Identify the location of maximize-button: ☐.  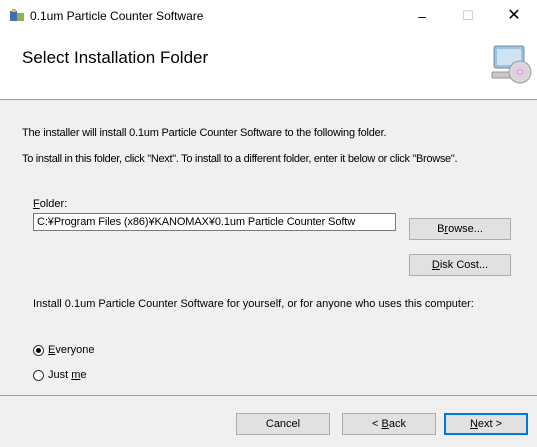
(468, 16).